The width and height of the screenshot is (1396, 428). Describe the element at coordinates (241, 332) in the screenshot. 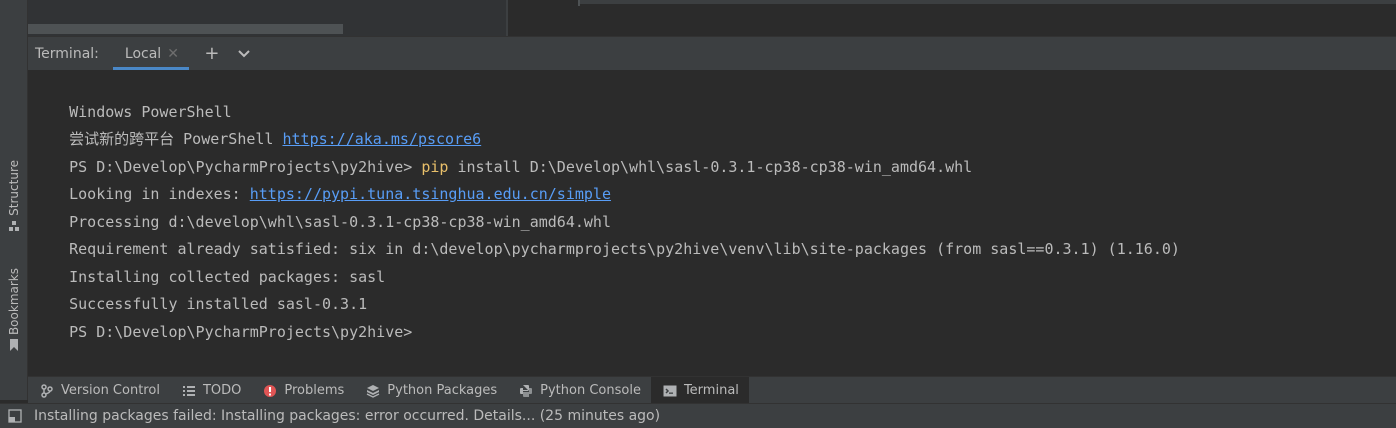

I see `prompt-text: PS D:\Develop\PycharmProjects\py2hive>` at that location.